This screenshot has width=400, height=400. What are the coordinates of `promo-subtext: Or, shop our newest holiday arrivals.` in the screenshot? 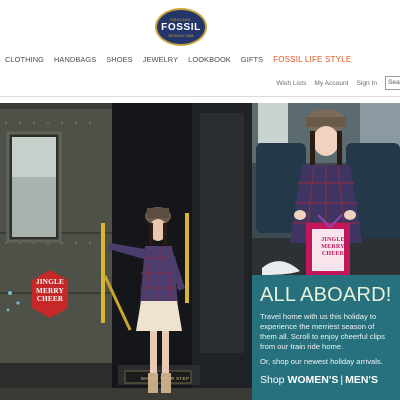 It's located at (321, 361).